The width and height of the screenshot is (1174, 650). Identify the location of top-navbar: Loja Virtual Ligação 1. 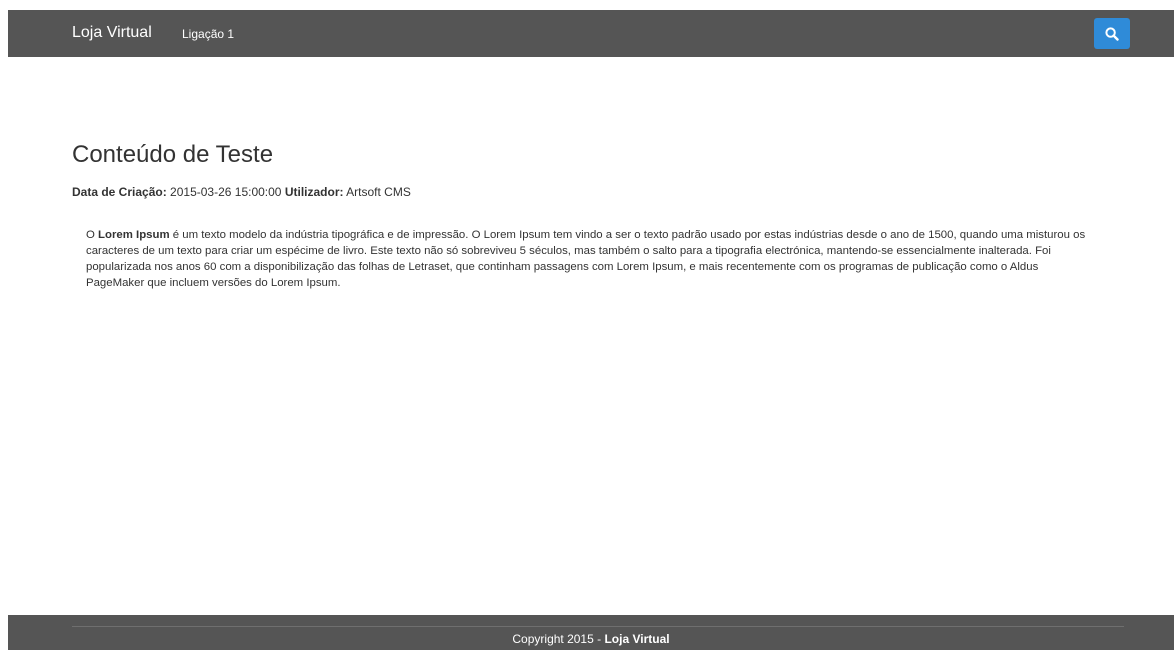
(591, 33).